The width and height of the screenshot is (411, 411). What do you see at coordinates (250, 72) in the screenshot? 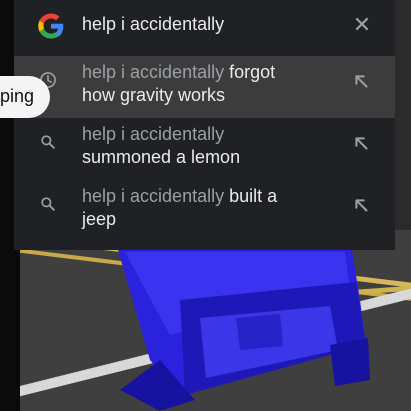
I see `suggestion-completion: forgot` at bounding box center [250, 72].